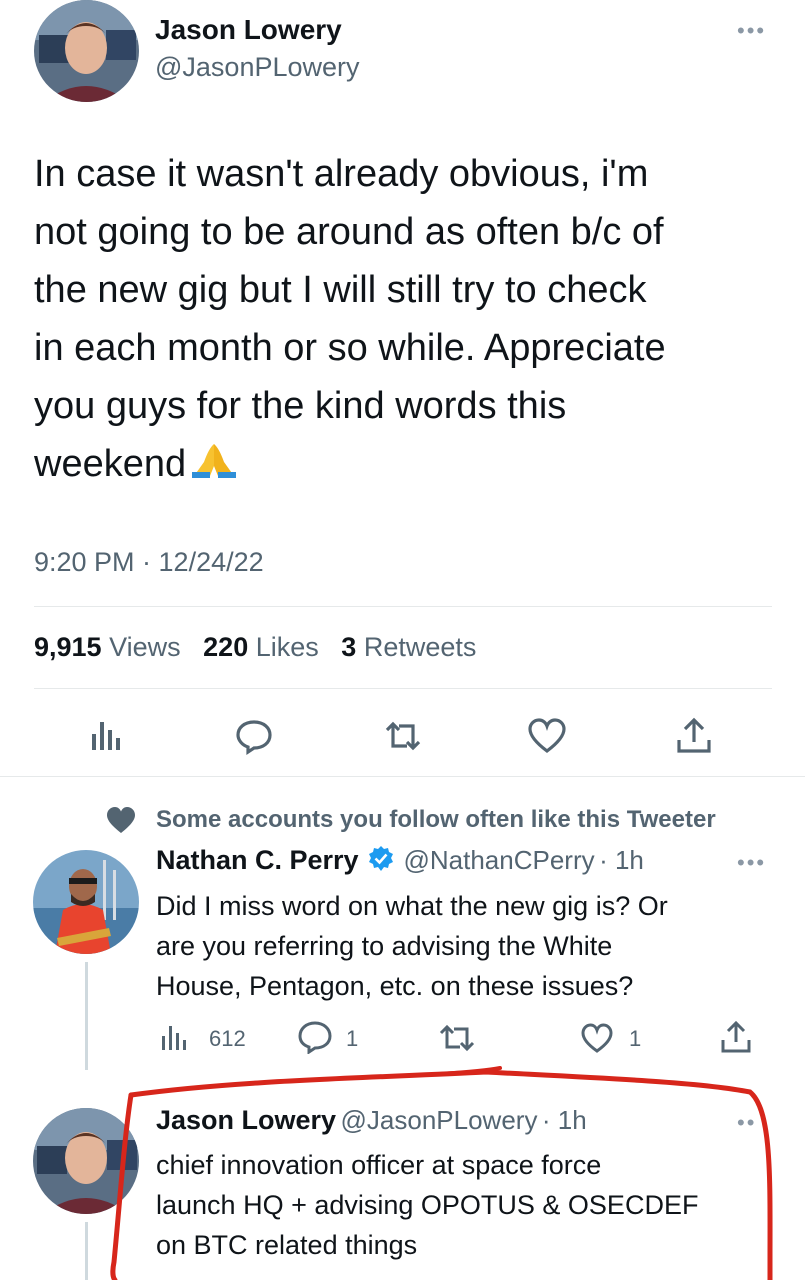  I want to click on reply-header: Nathan C. Perry @NathanCPerry · 1h, so click(400, 861).